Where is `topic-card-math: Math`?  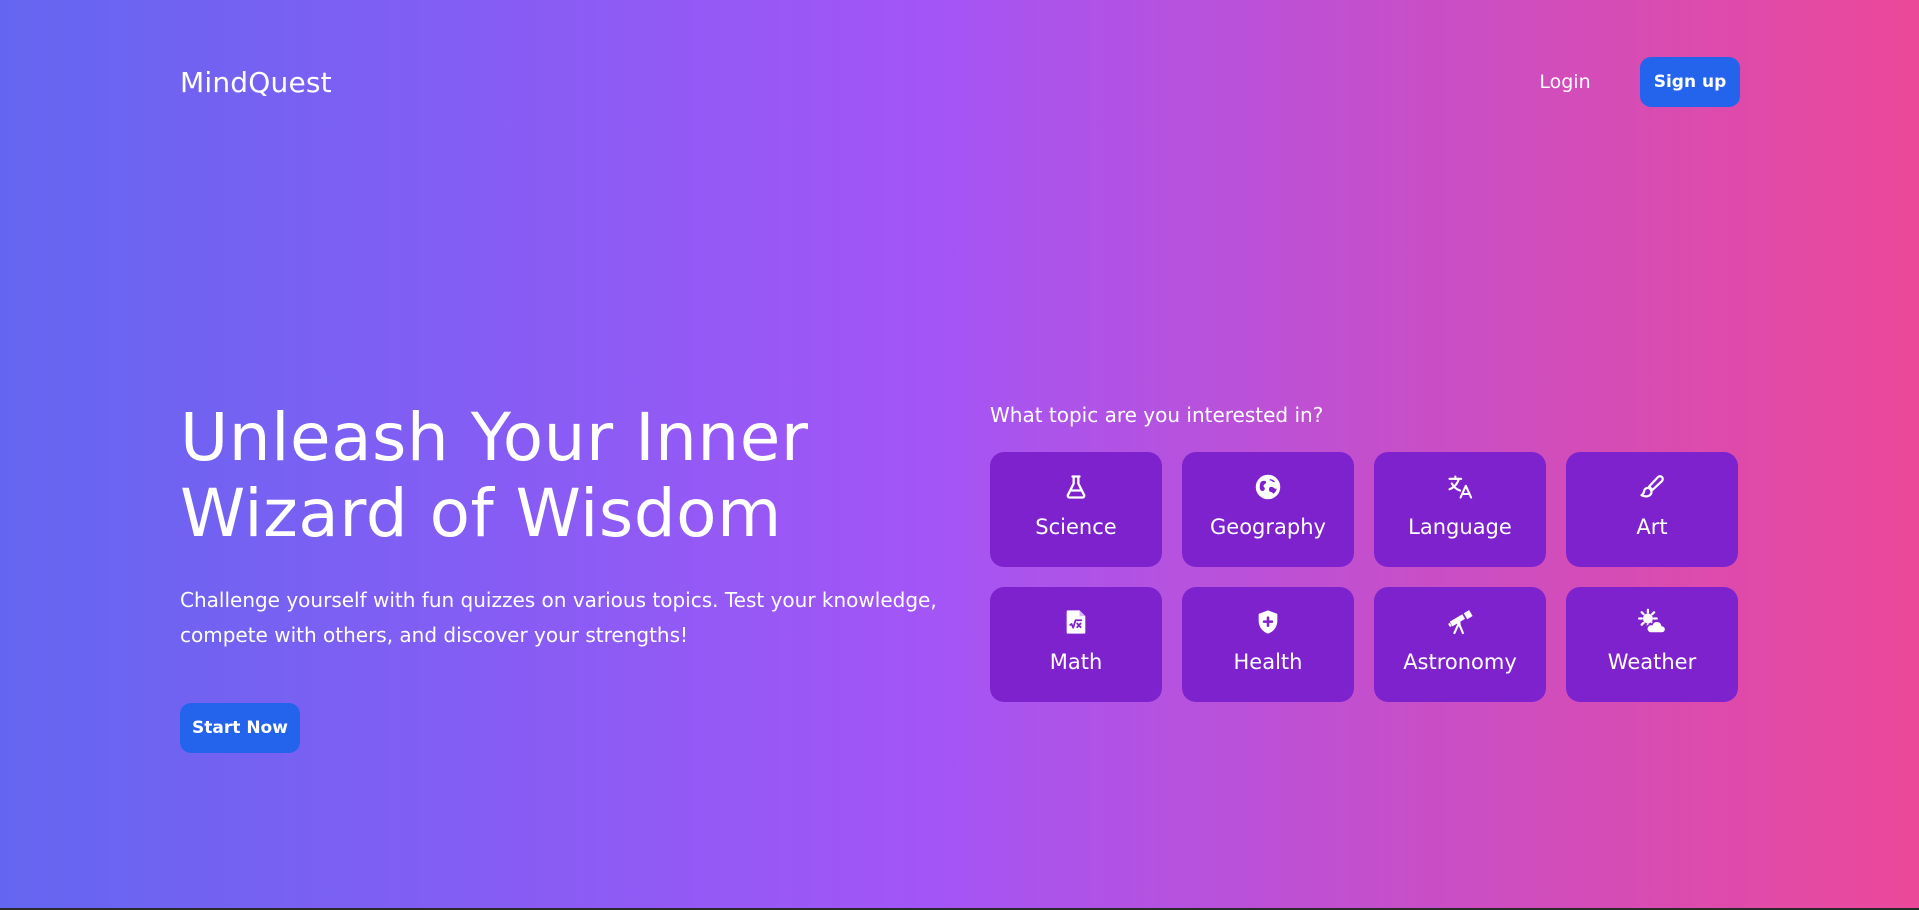 topic-card-math: Math is located at coordinates (1076, 644).